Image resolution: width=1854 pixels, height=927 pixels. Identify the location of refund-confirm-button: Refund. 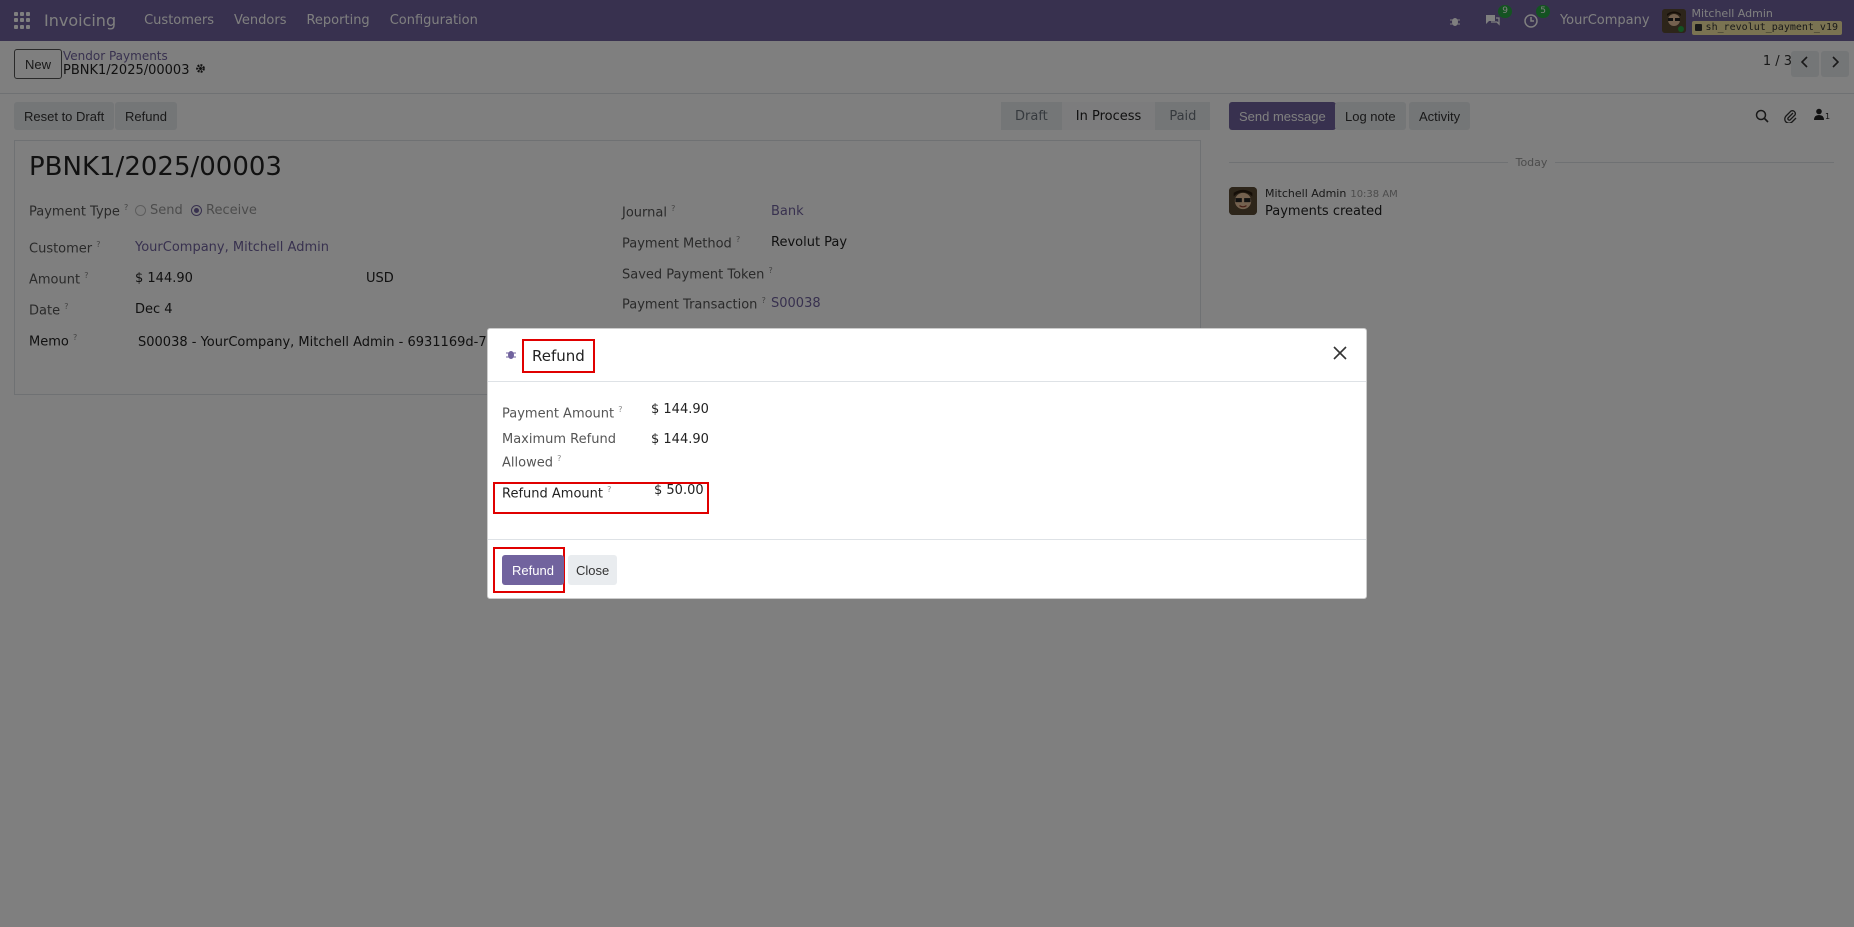
(533, 570).